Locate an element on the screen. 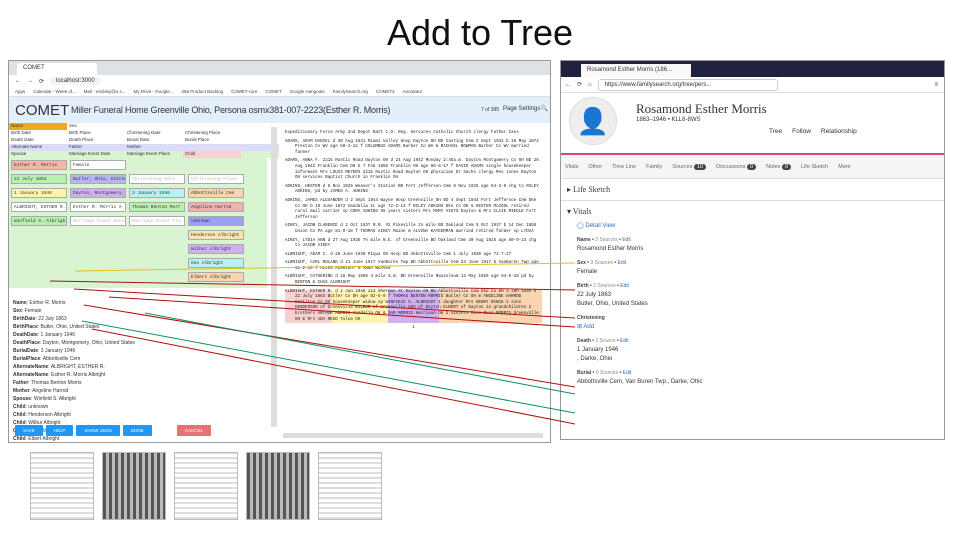  cancel-button: CANCEL is located at coordinates (193, 430).